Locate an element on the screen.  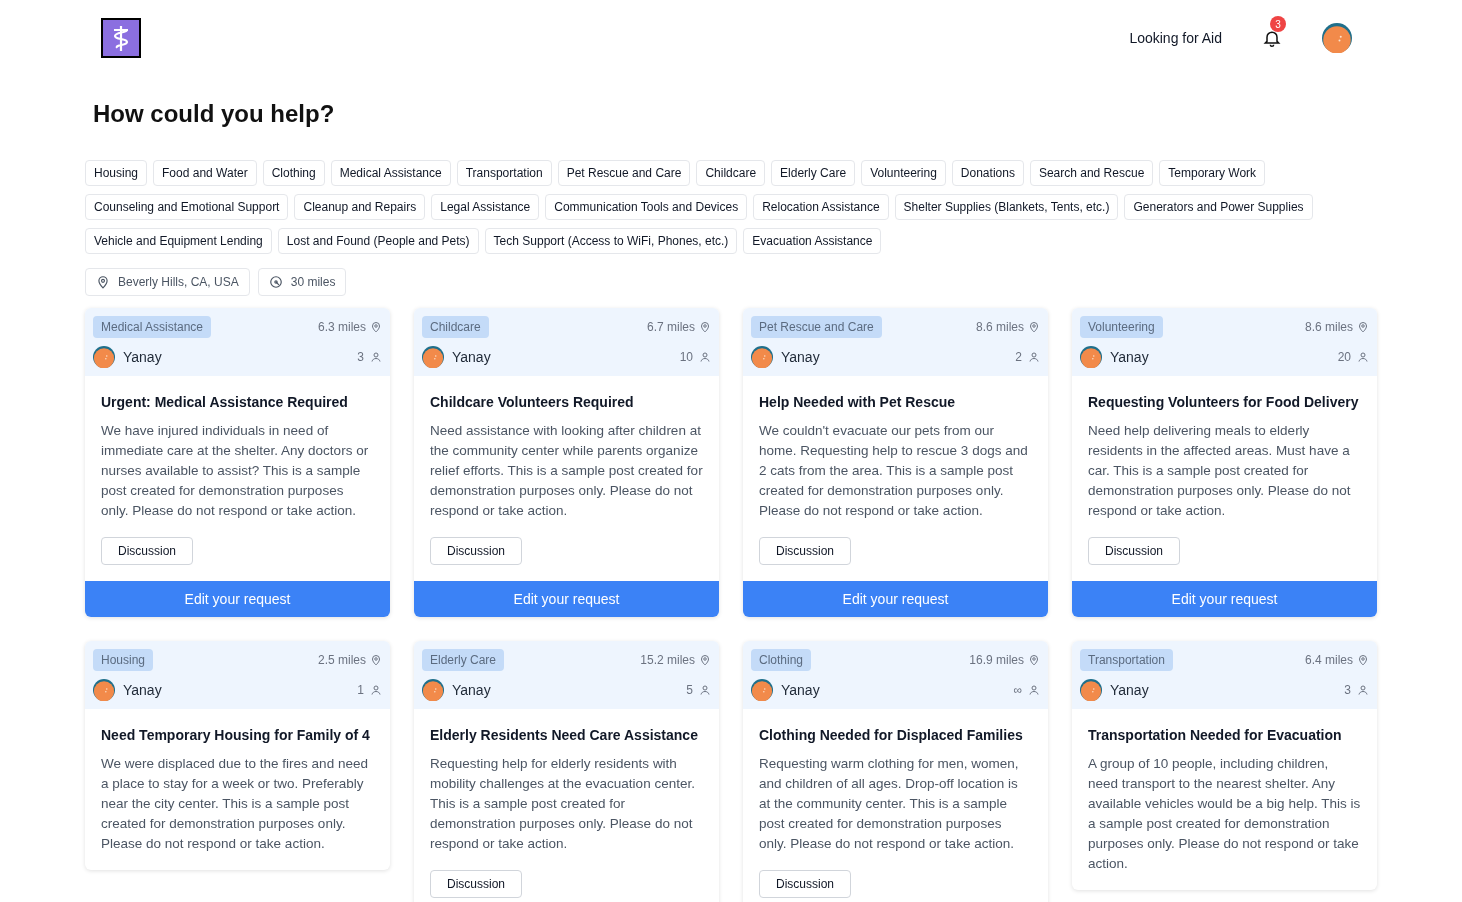
post-description: Requesting help for elderly residents with mobility challenges at the evacuation center. This is a sample post created for demonstration purposes only. Please do not respond or take action. is located at coordinates (563, 804).